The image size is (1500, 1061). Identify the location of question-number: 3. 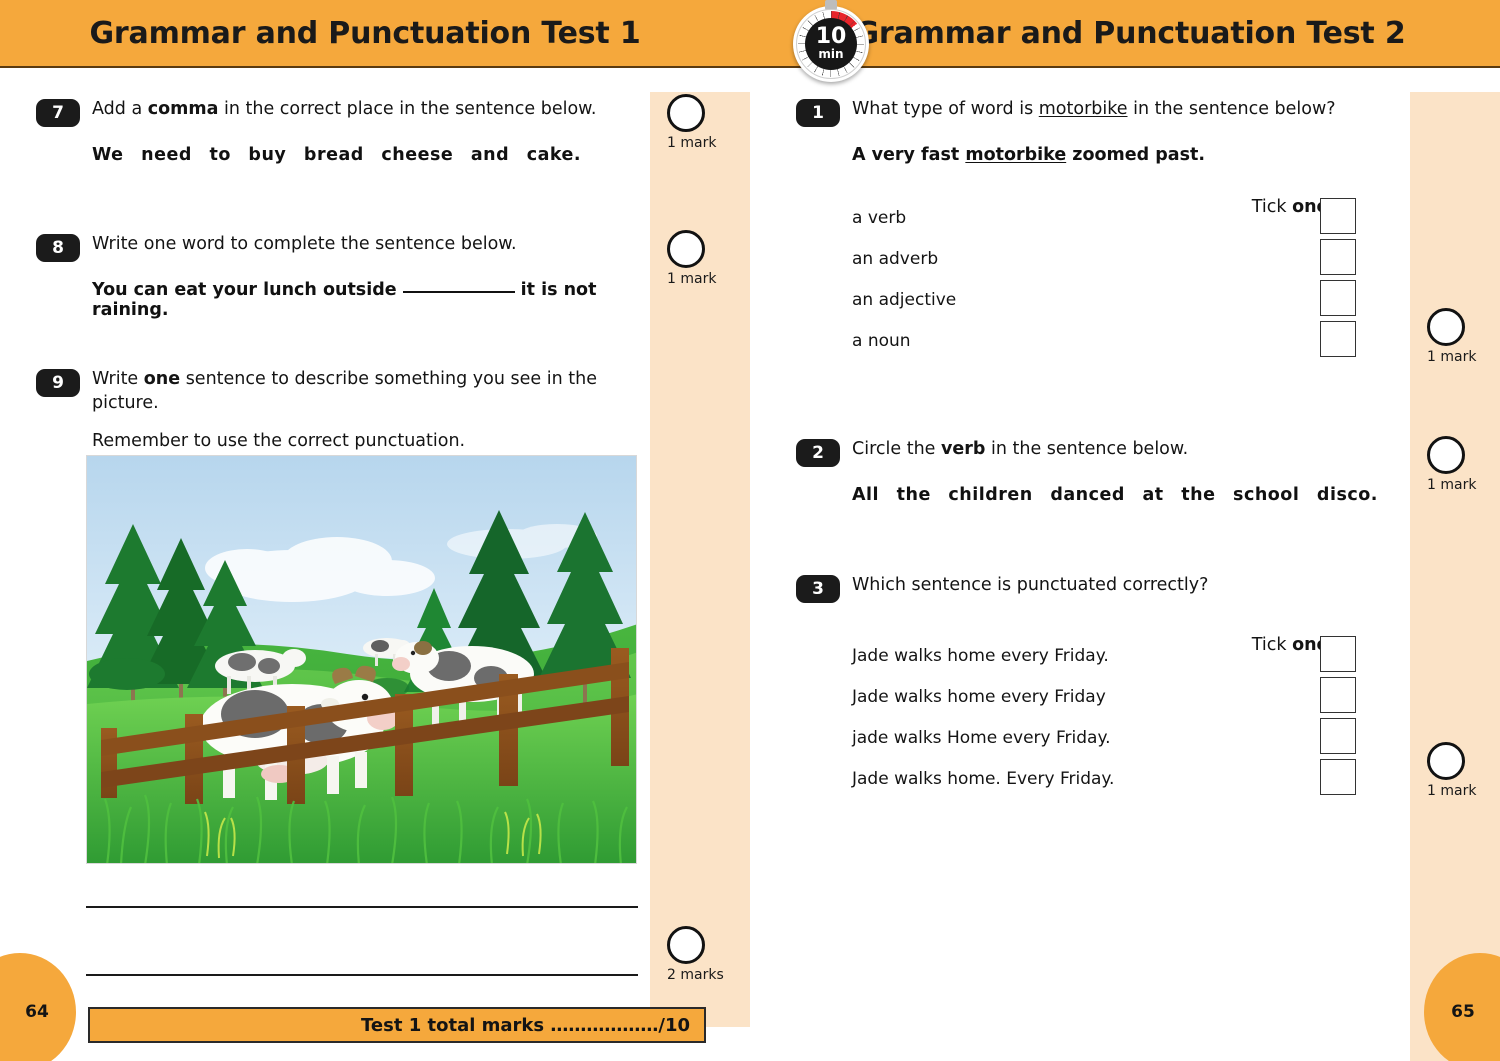
(818, 589).